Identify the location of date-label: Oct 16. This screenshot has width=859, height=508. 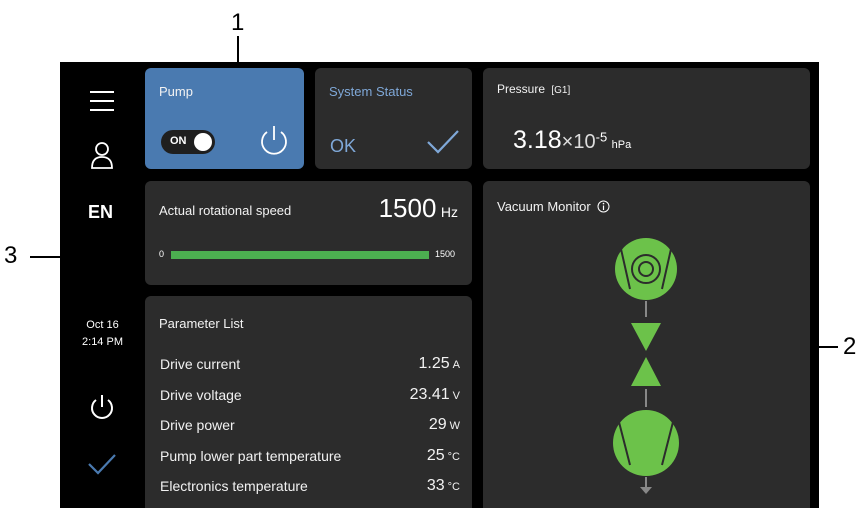
(102, 325).